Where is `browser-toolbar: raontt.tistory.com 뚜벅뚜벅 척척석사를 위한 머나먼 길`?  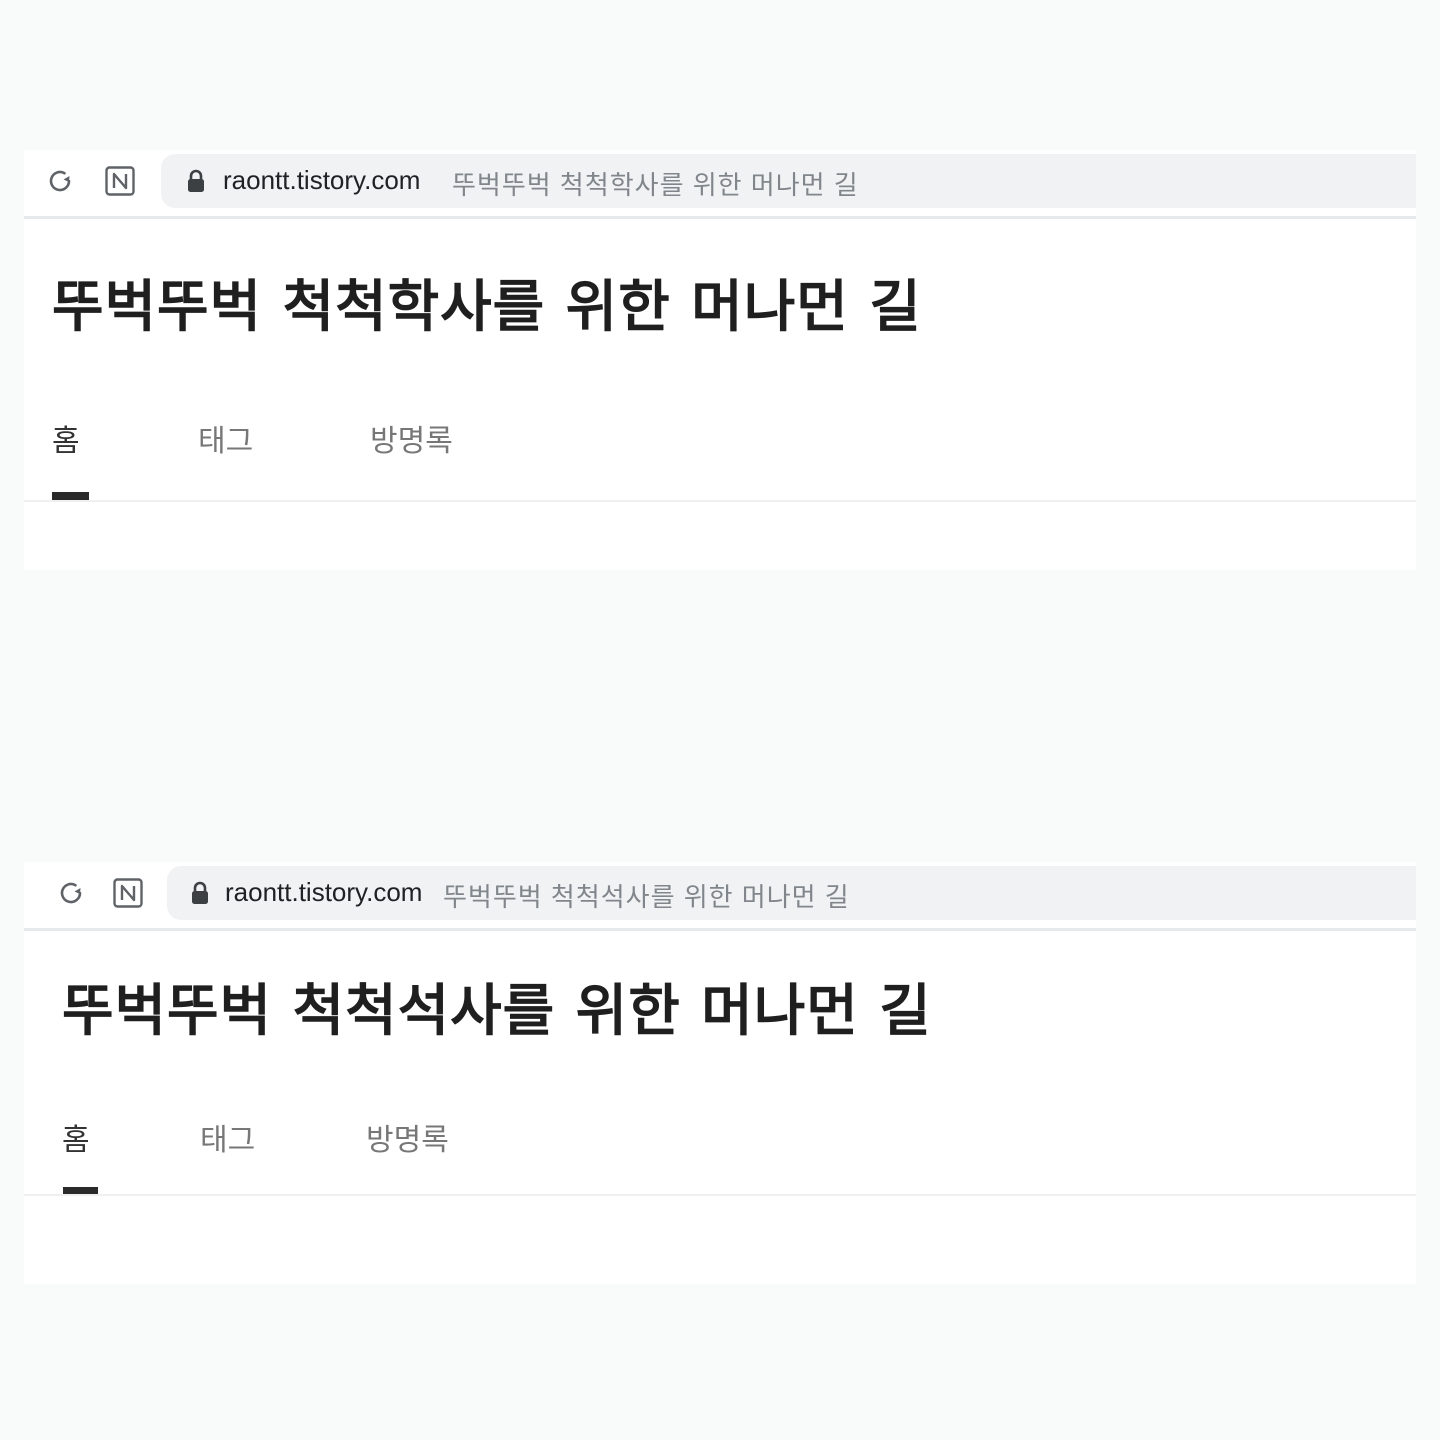 browser-toolbar: raontt.tistory.com 뚜벅뚜벅 척척석사를 위한 머나먼 길 is located at coordinates (720, 896).